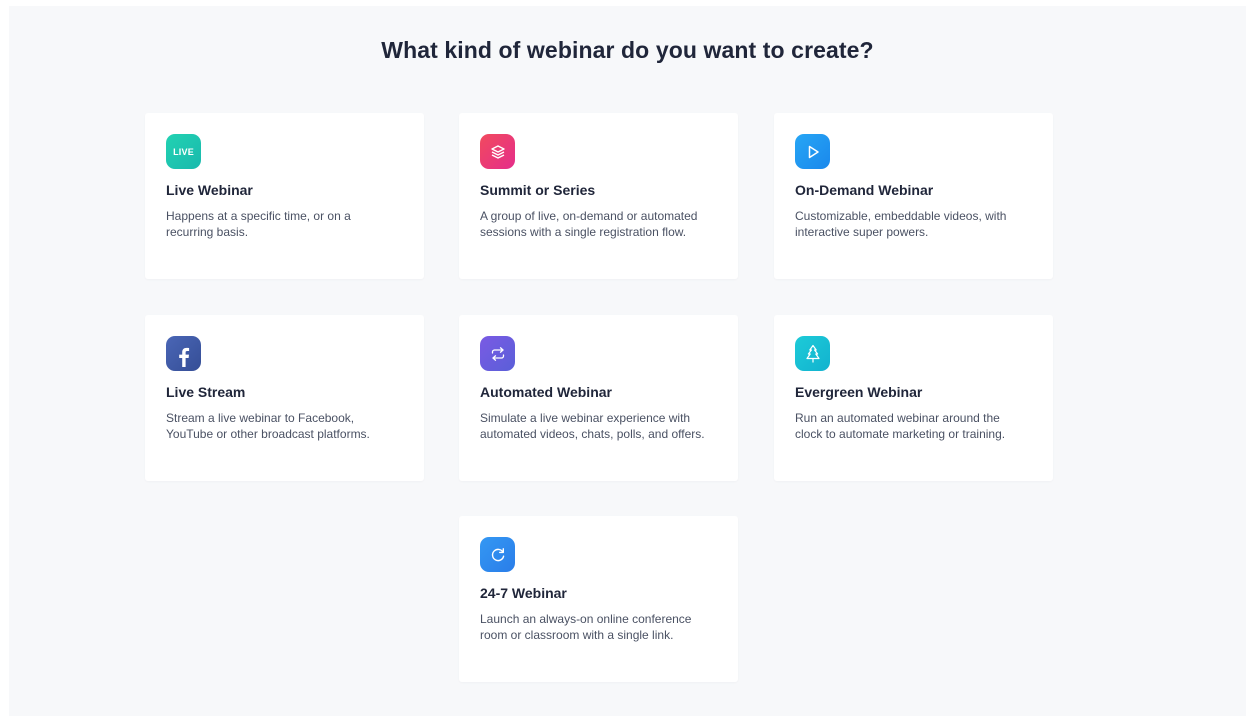 This screenshot has width=1255, height=716. I want to click on card-title: 24-7 Webinar, so click(523, 593).